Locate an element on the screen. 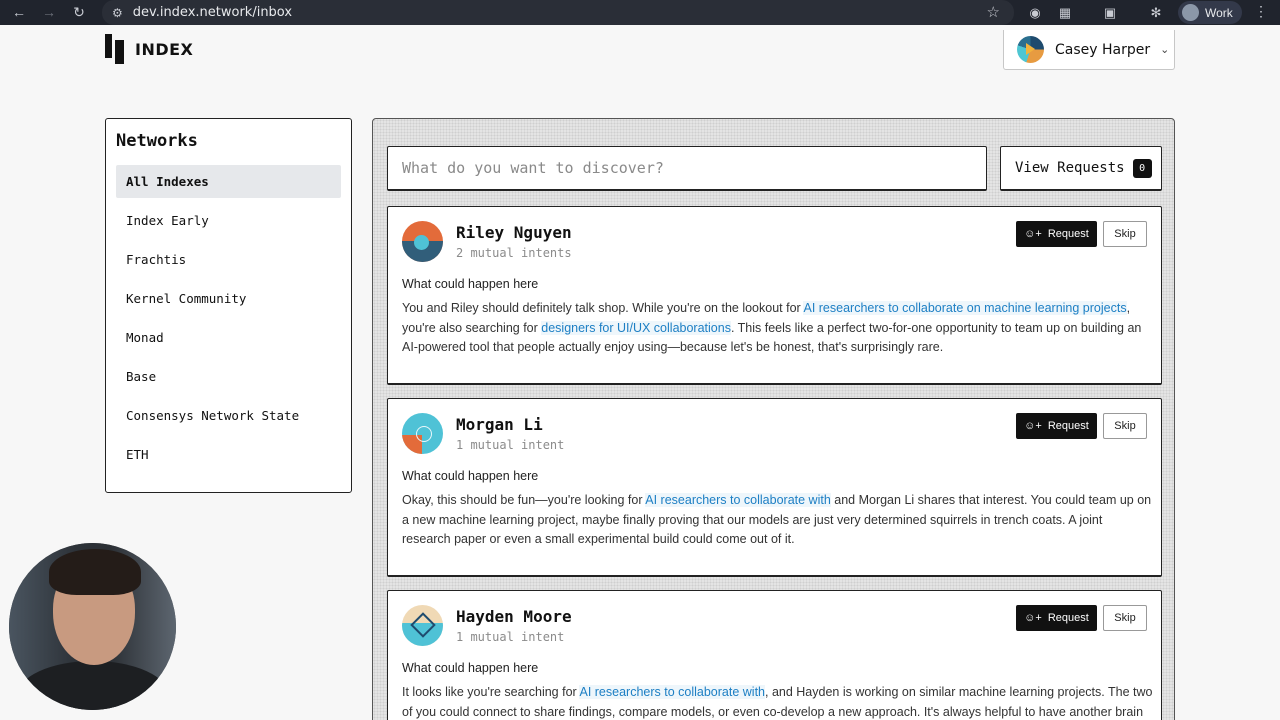  riley-avatar is located at coordinates (422, 241).